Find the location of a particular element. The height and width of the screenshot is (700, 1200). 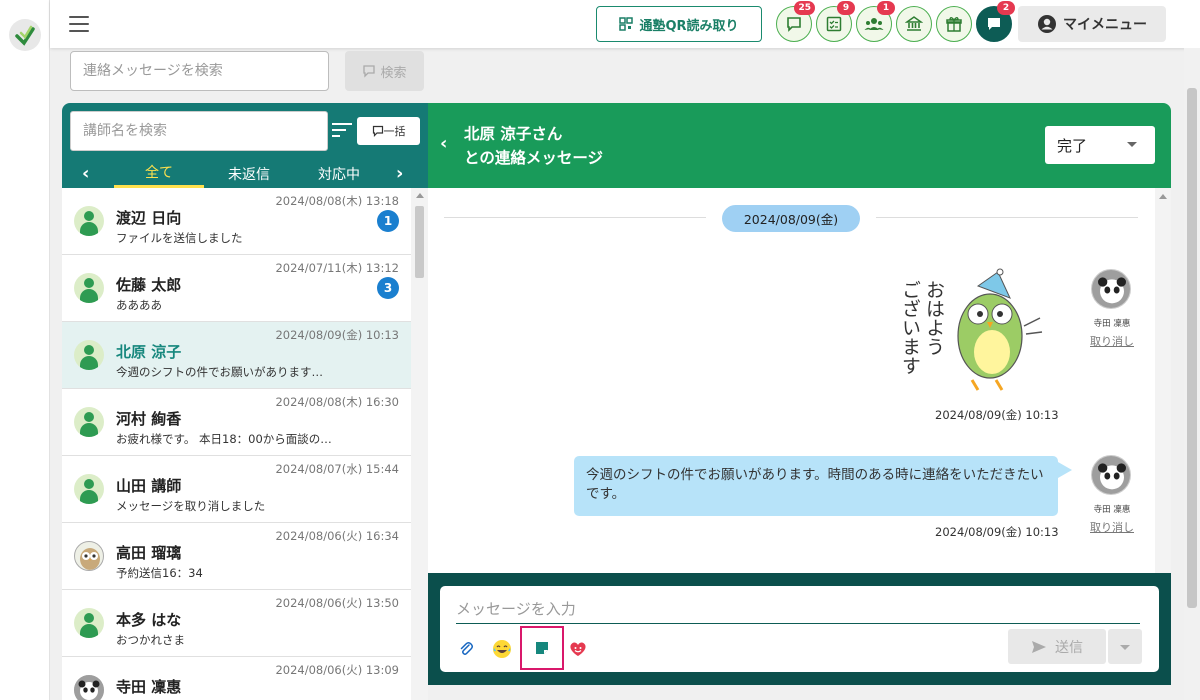

owl-avatar-icon is located at coordinates (89, 556).